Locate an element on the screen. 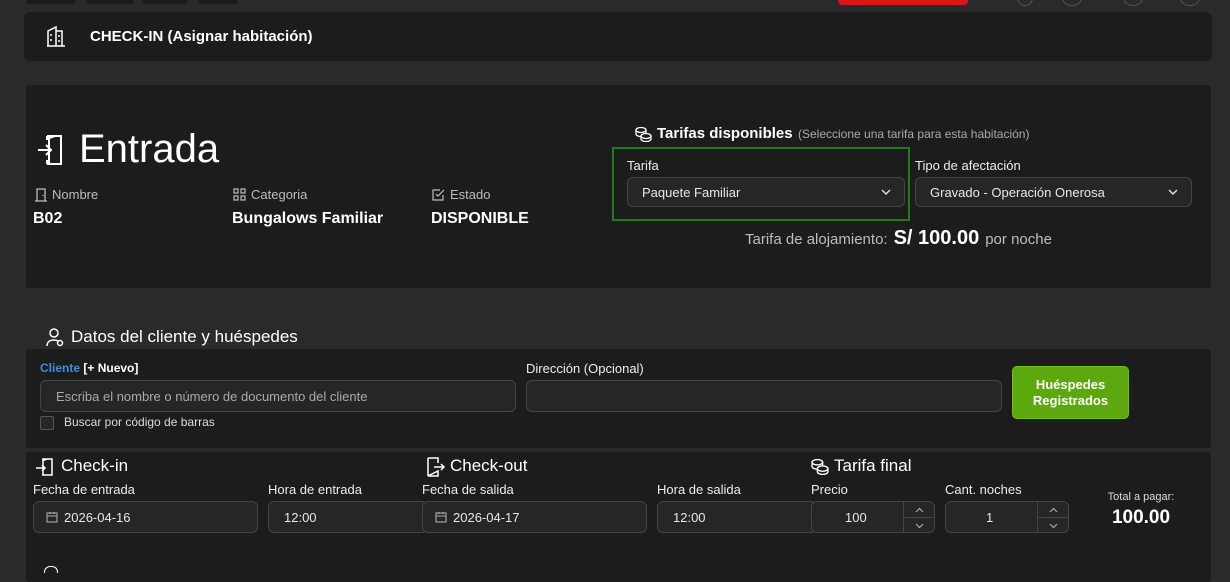 Image resolution: width=1230 pixels, height=582 pixels. avatar is located at coordinates (1190, 3).